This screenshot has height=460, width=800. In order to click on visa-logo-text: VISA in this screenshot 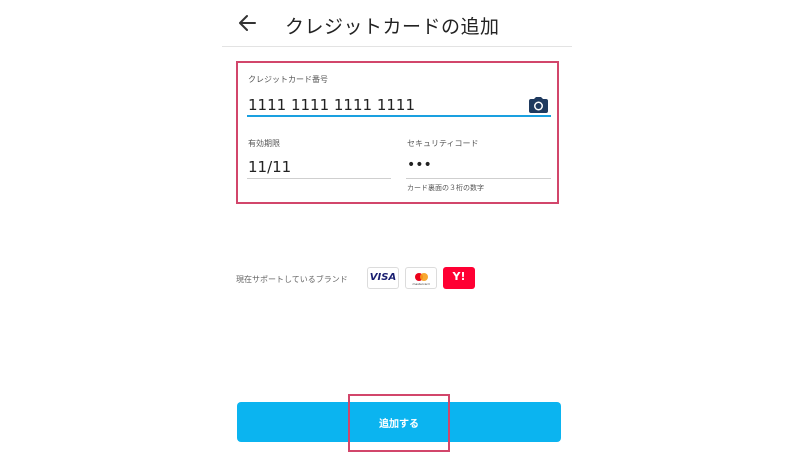, I will do `click(383, 277)`.